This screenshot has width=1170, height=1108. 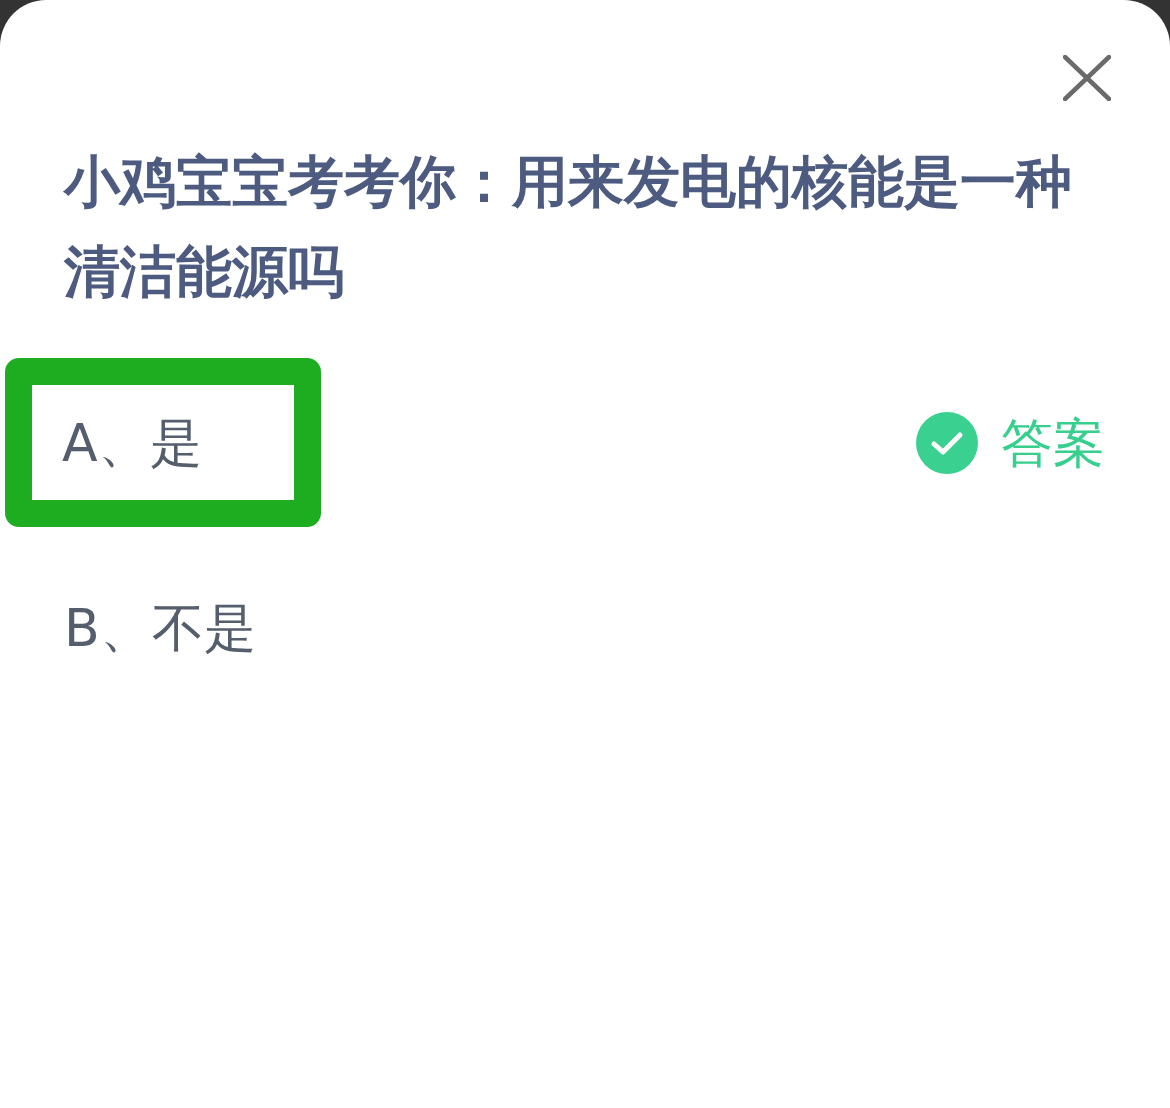 I want to click on close-icon, so click(x=1087, y=78).